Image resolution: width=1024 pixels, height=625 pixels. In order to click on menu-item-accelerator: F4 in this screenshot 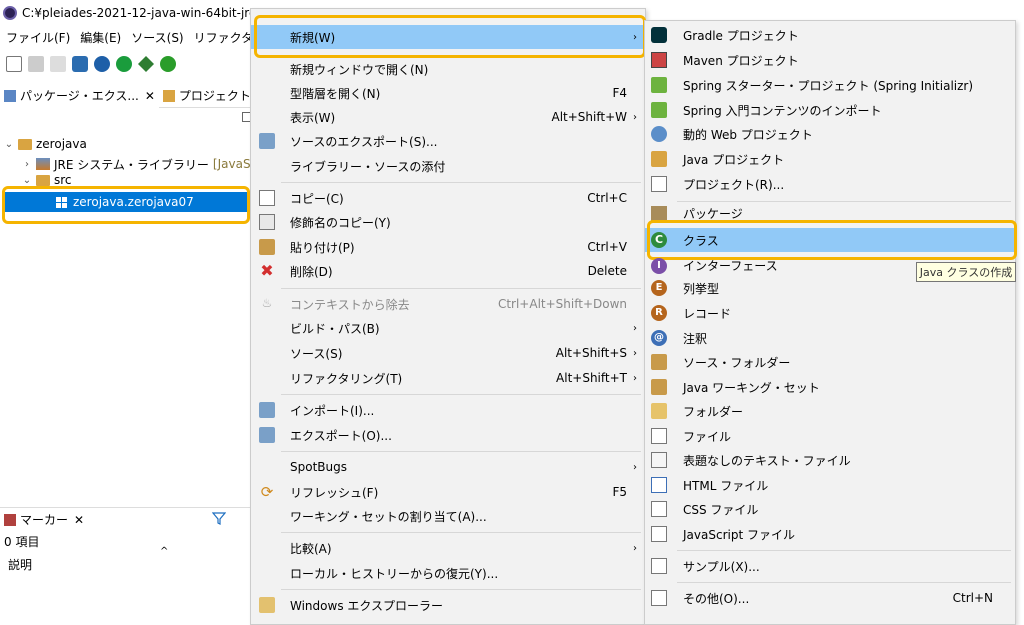, I will do `click(619, 93)`.